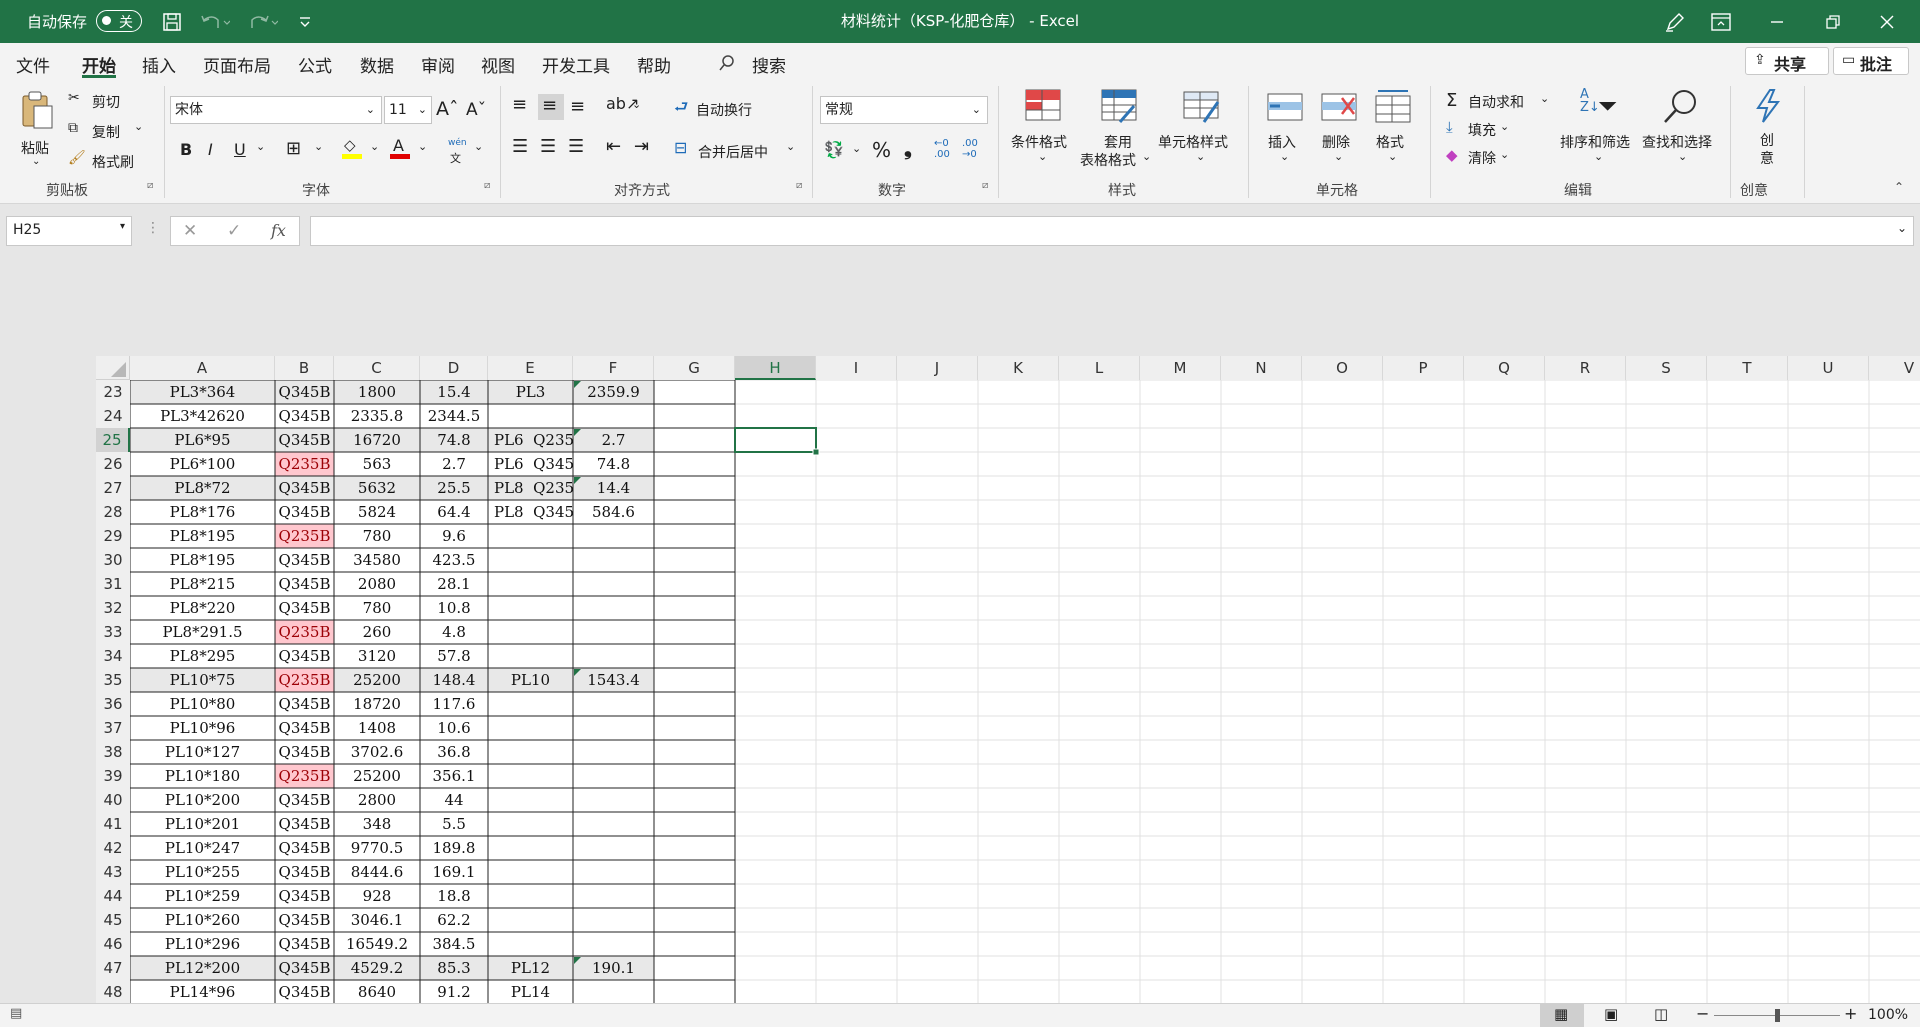 The height and width of the screenshot is (1027, 1920). I want to click on share-button: ⇪ 共享, so click(1787, 61).